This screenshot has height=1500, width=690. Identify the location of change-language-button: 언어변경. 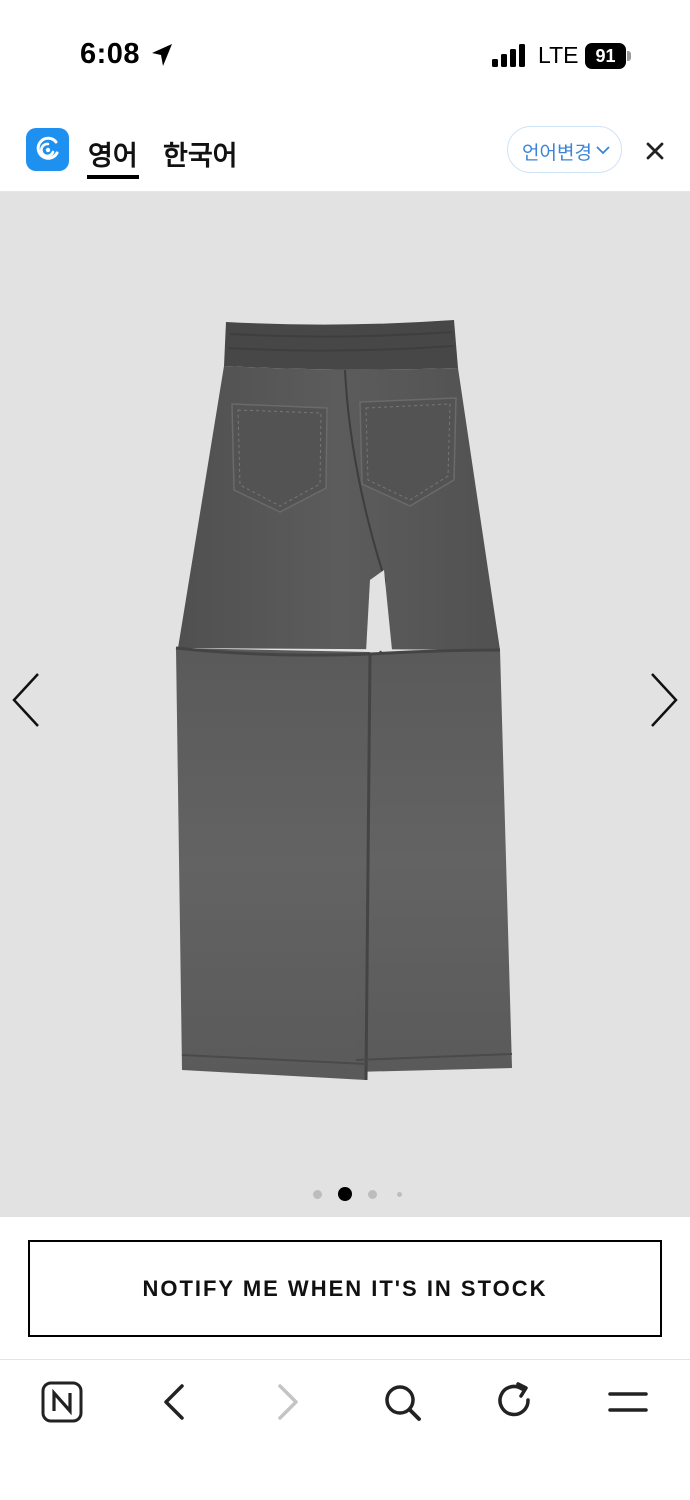
(564, 149).